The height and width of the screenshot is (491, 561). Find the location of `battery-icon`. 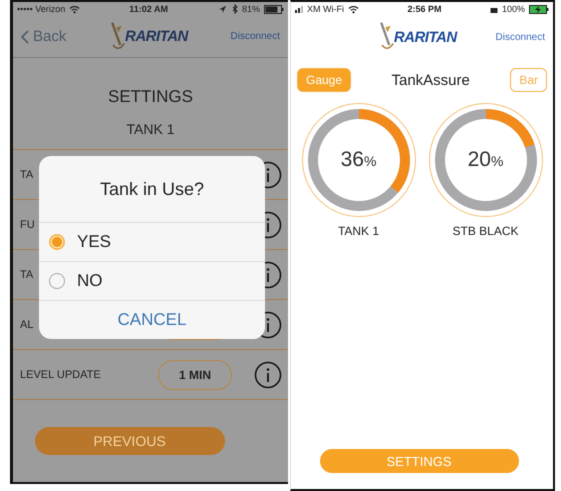

battery-icon is located at coordinates (274, 9).